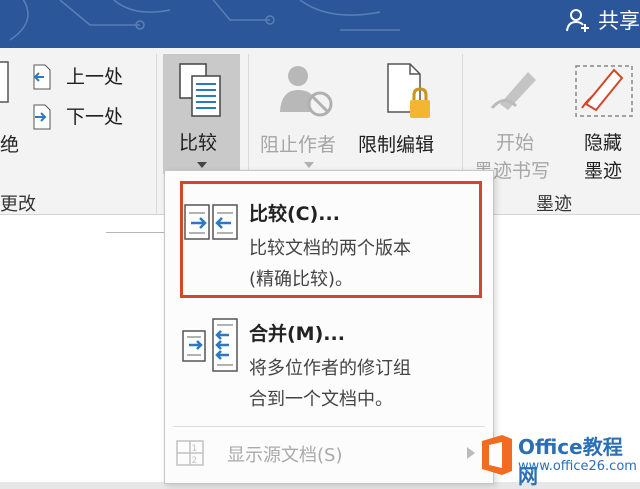  Describe the element at coordinates (18, 204) in the screenshot. I see `changes-group-label: 更改` at that location.